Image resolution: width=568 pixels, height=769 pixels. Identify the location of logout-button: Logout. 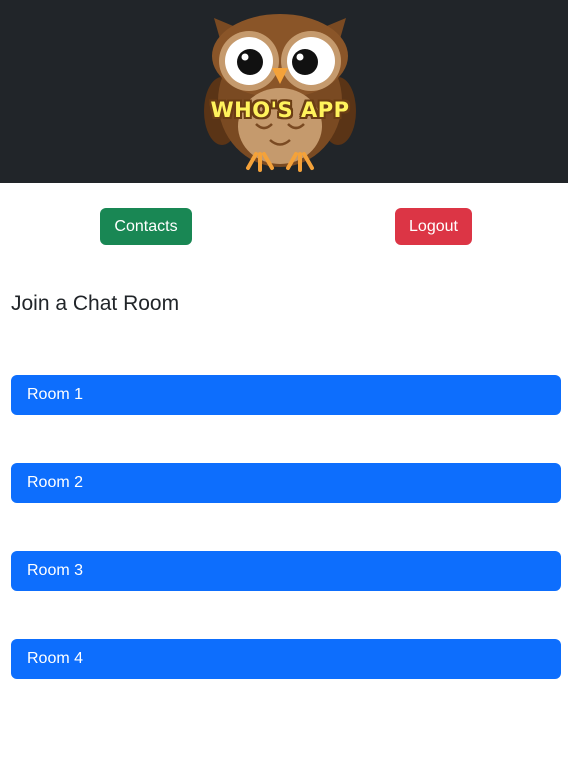
(433, 226).